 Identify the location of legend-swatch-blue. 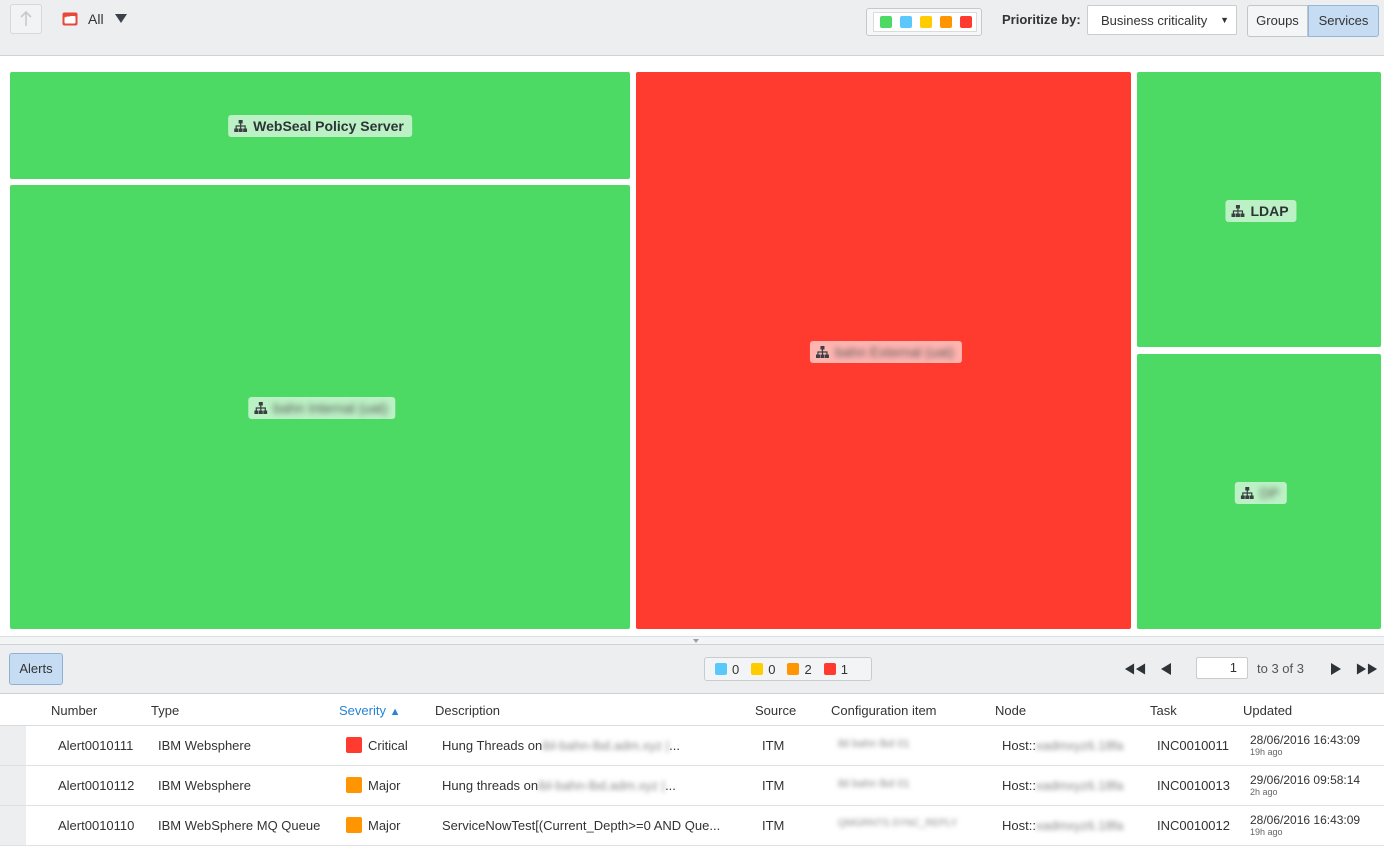
(906, 22).